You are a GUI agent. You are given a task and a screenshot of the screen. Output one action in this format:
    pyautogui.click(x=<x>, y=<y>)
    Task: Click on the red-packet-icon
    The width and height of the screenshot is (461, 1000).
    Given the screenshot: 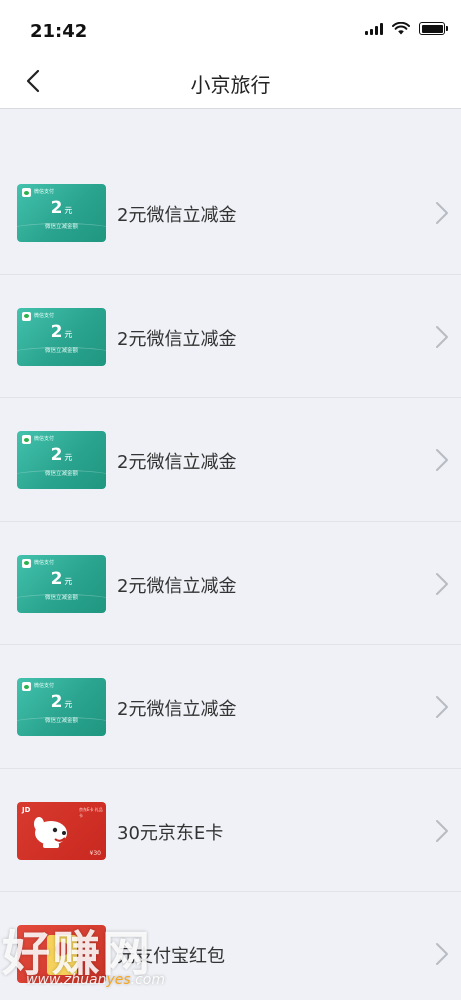 What is the action you would take?
    pyautogui.click(x=62, y=955)
    